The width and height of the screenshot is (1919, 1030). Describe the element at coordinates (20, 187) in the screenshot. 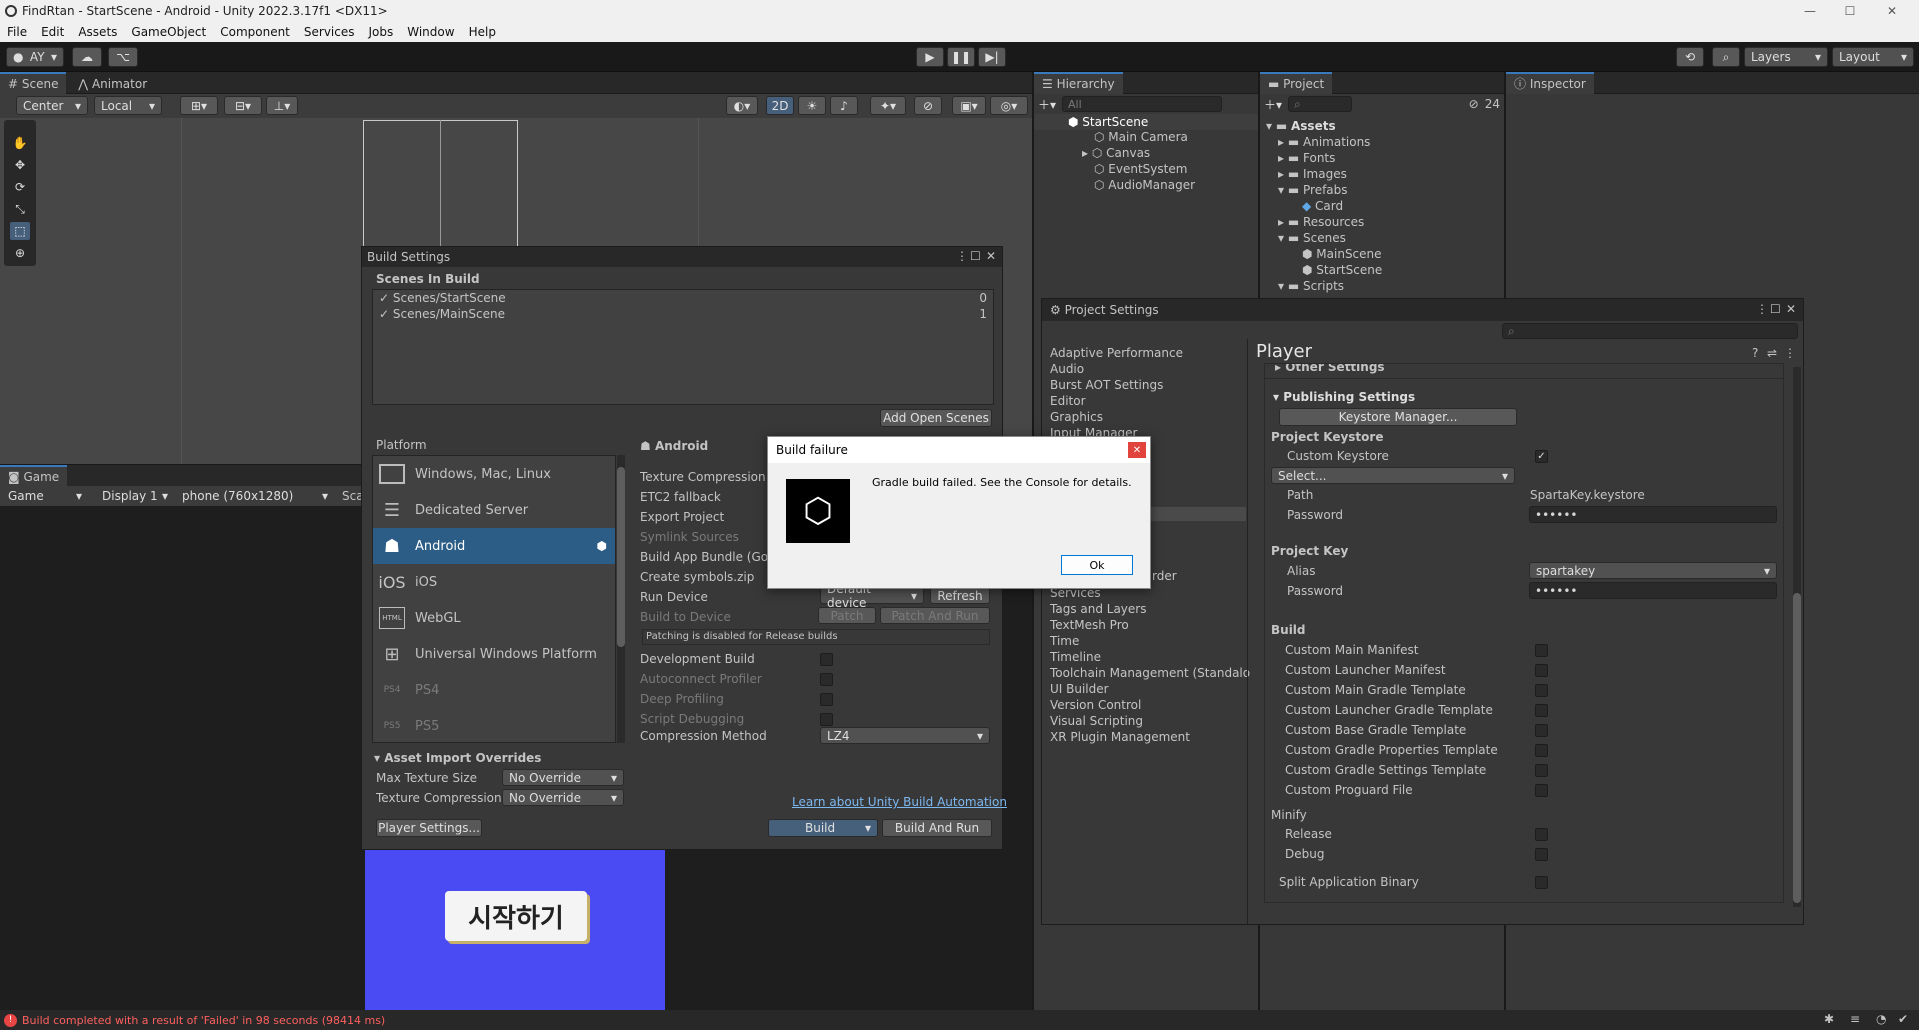

I see `rotate-tool-icon: ⟳` at that location.